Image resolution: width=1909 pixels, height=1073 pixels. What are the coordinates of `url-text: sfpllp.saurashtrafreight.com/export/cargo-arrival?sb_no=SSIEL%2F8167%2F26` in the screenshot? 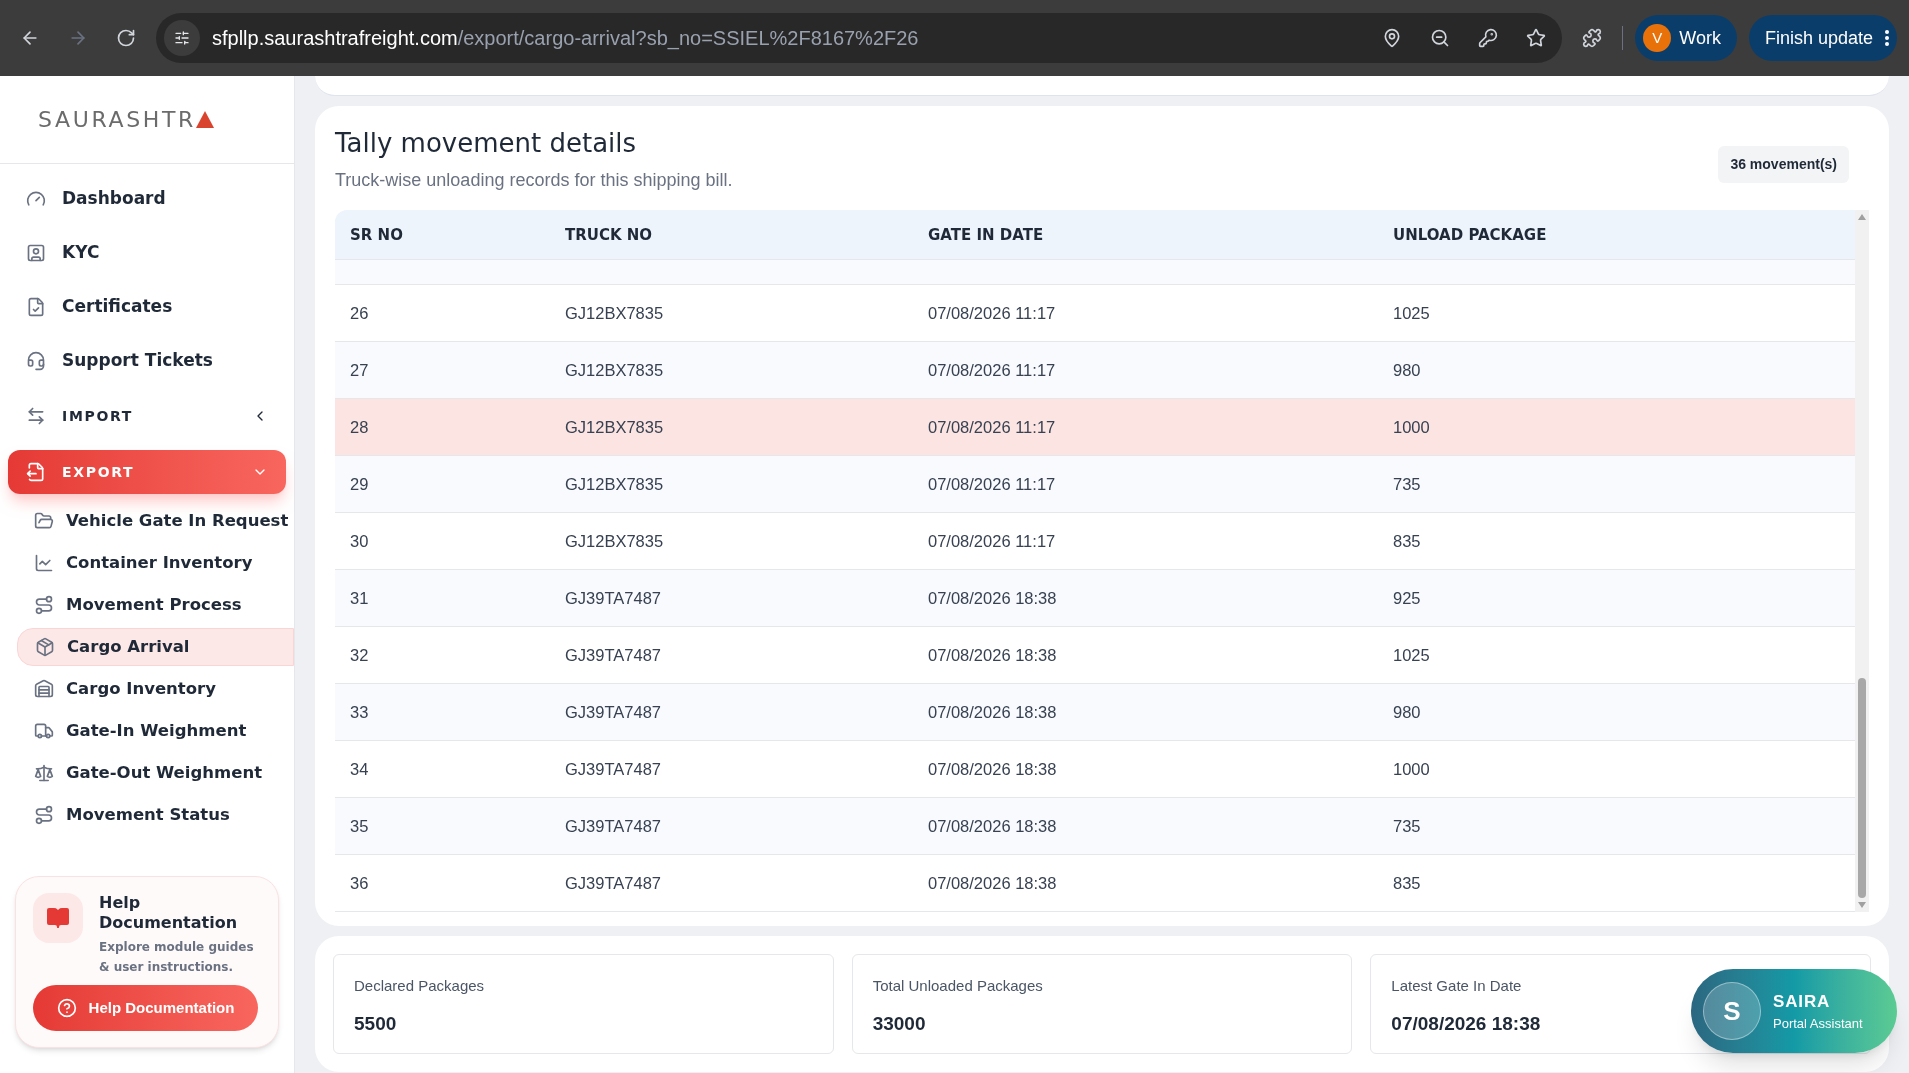 It's located at (565, 39).